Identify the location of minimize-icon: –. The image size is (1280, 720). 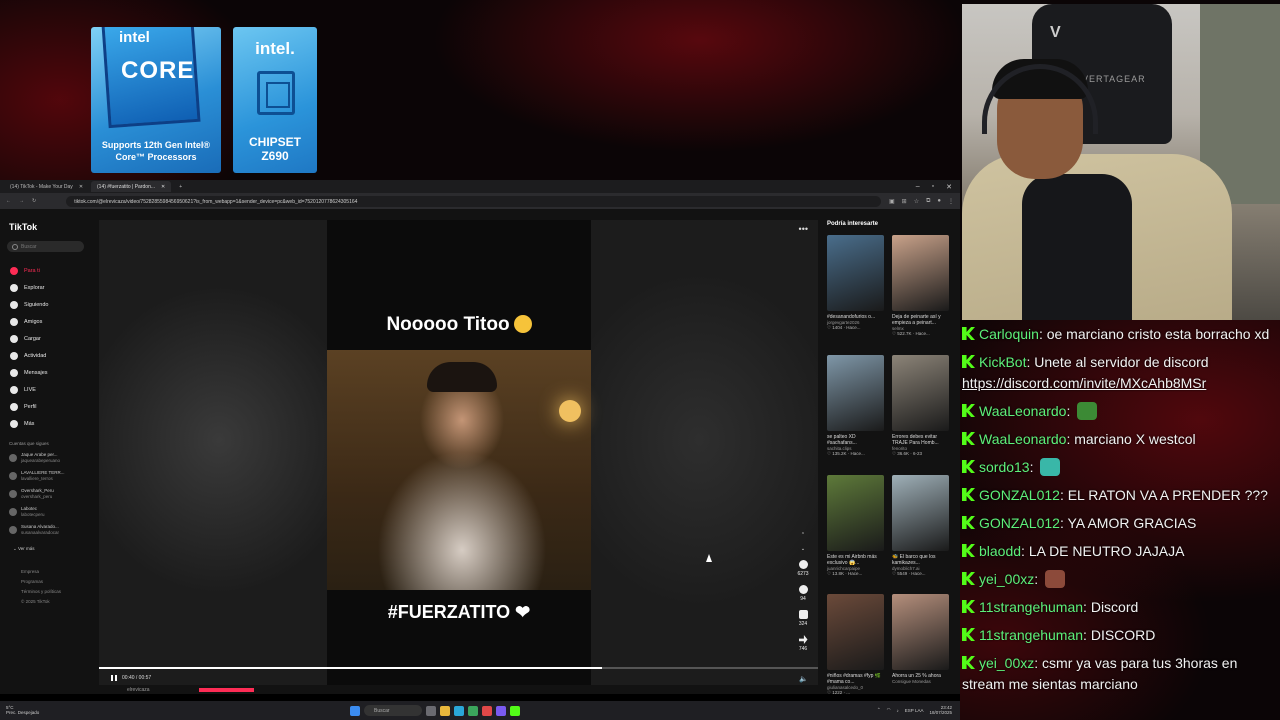
(918, 187).